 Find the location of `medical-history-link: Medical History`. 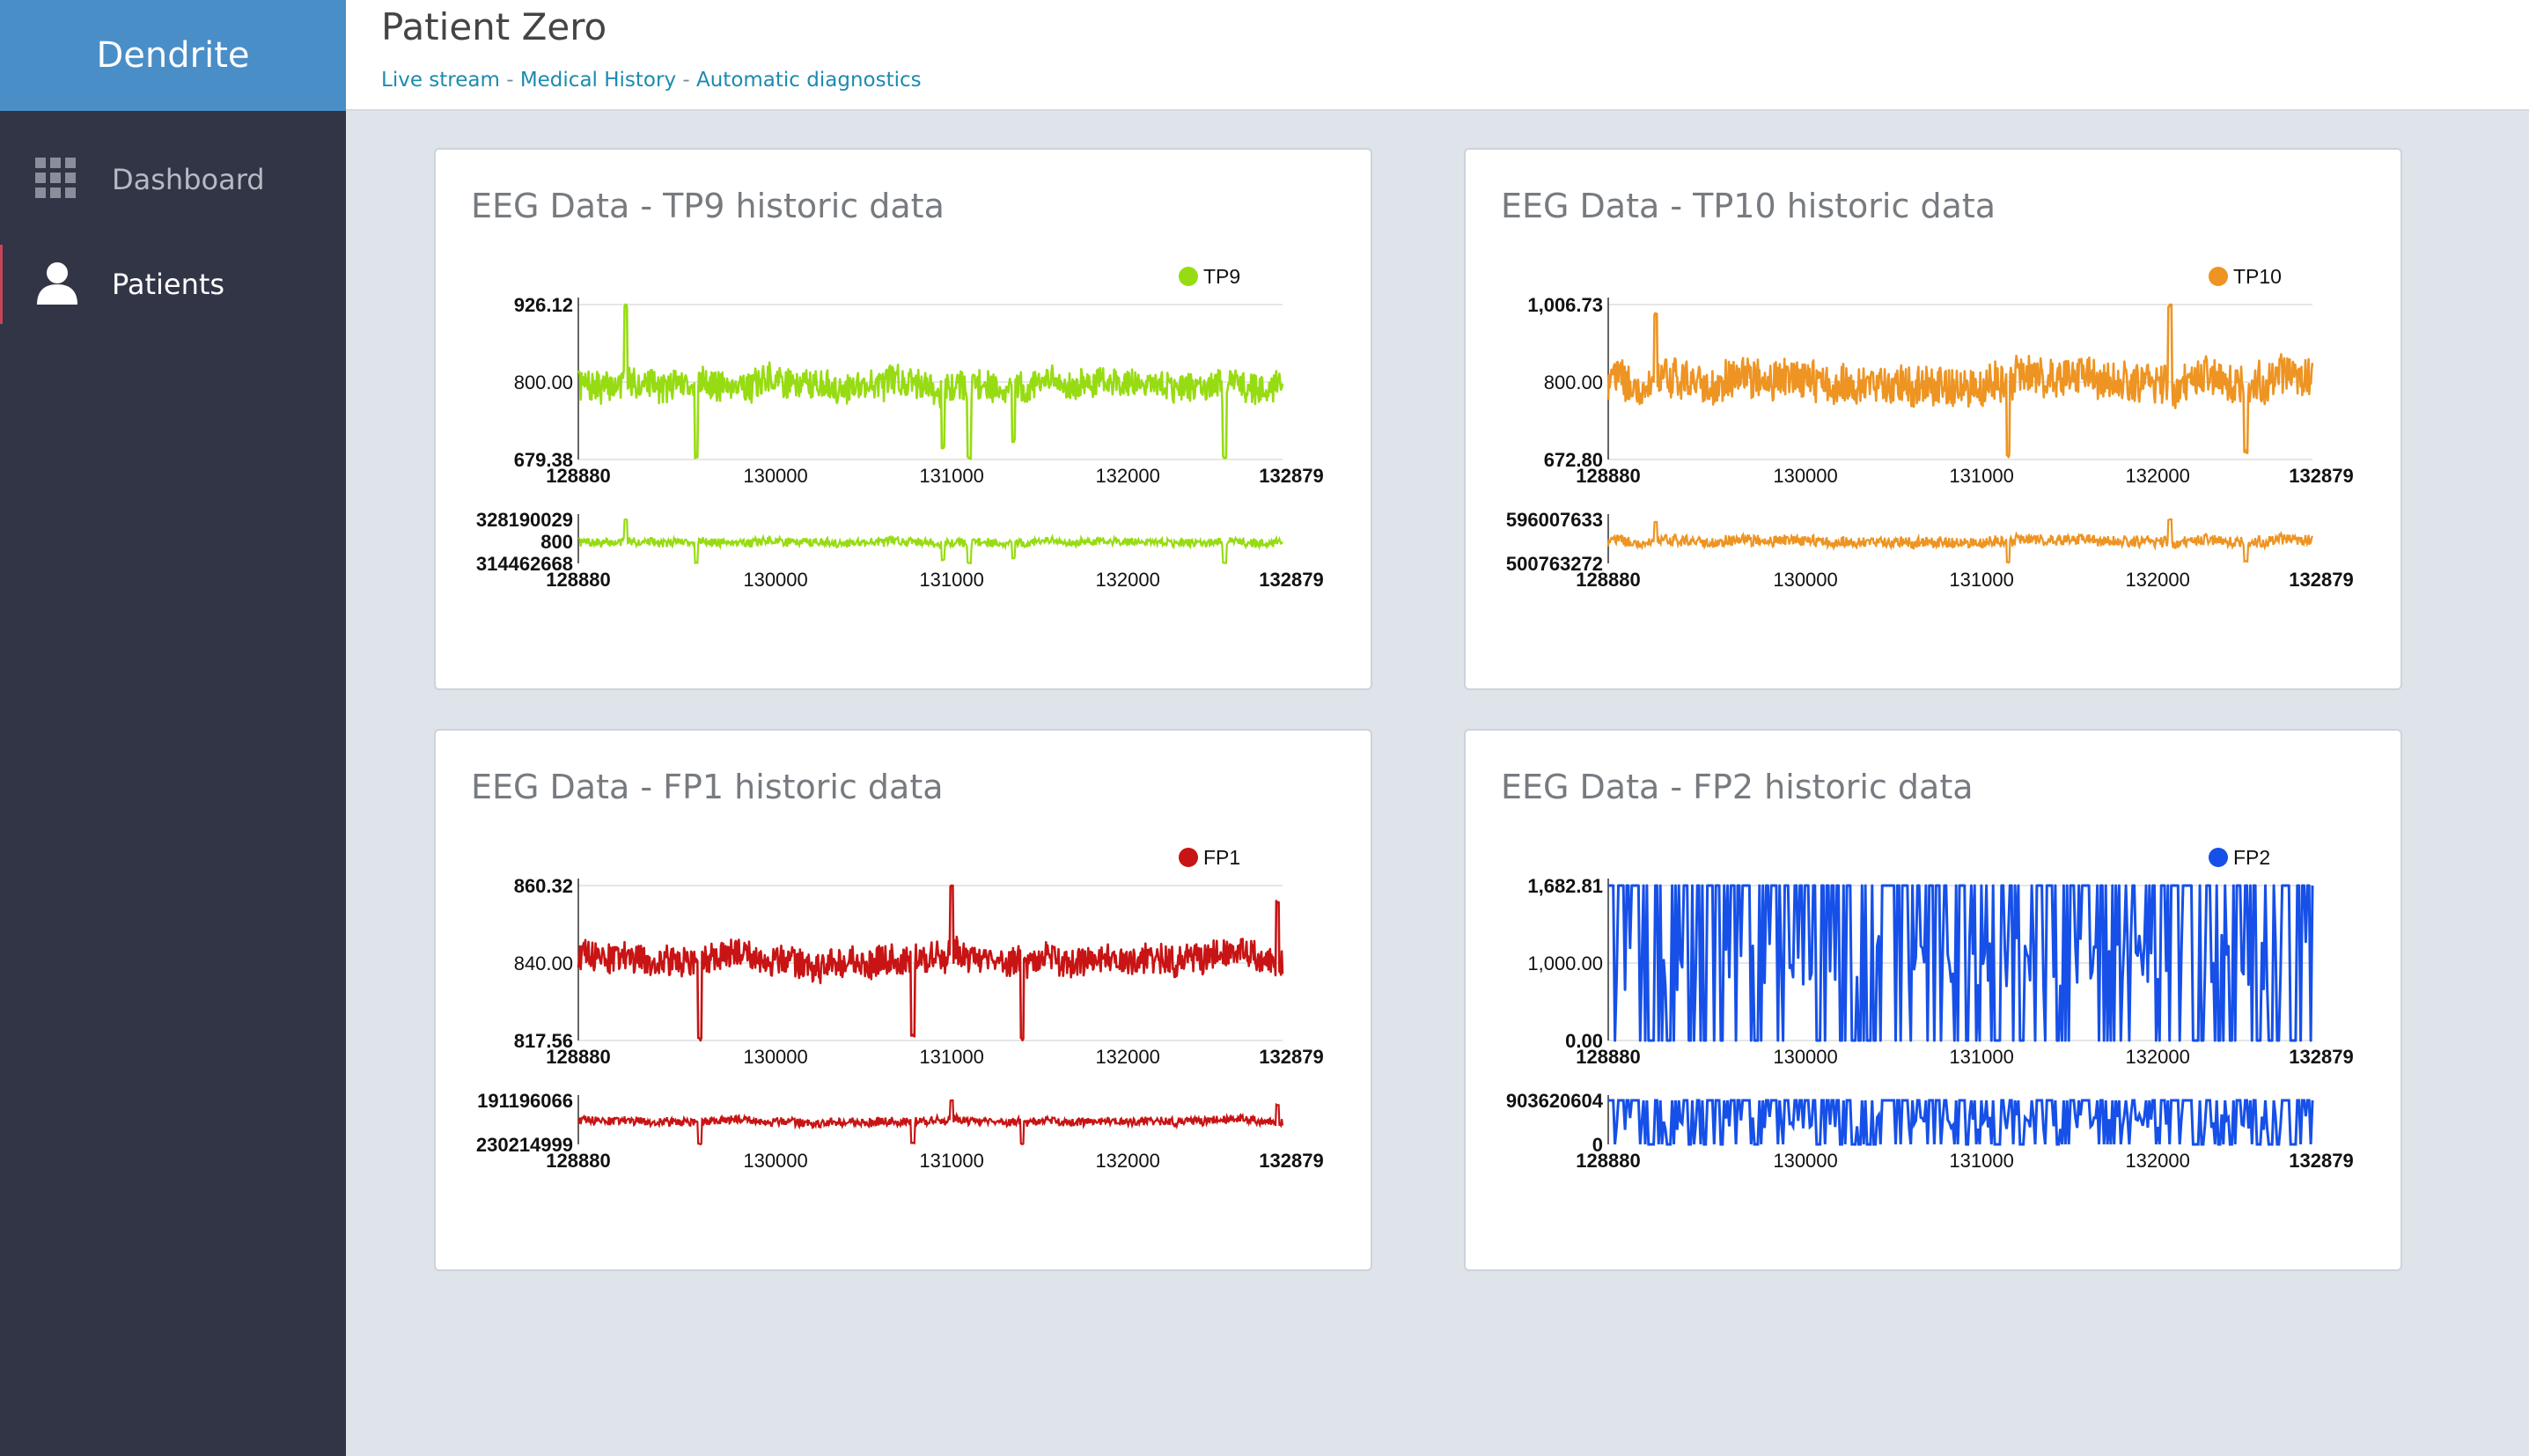

medical-history-link: Medical History is located at coordinates (598, 80).